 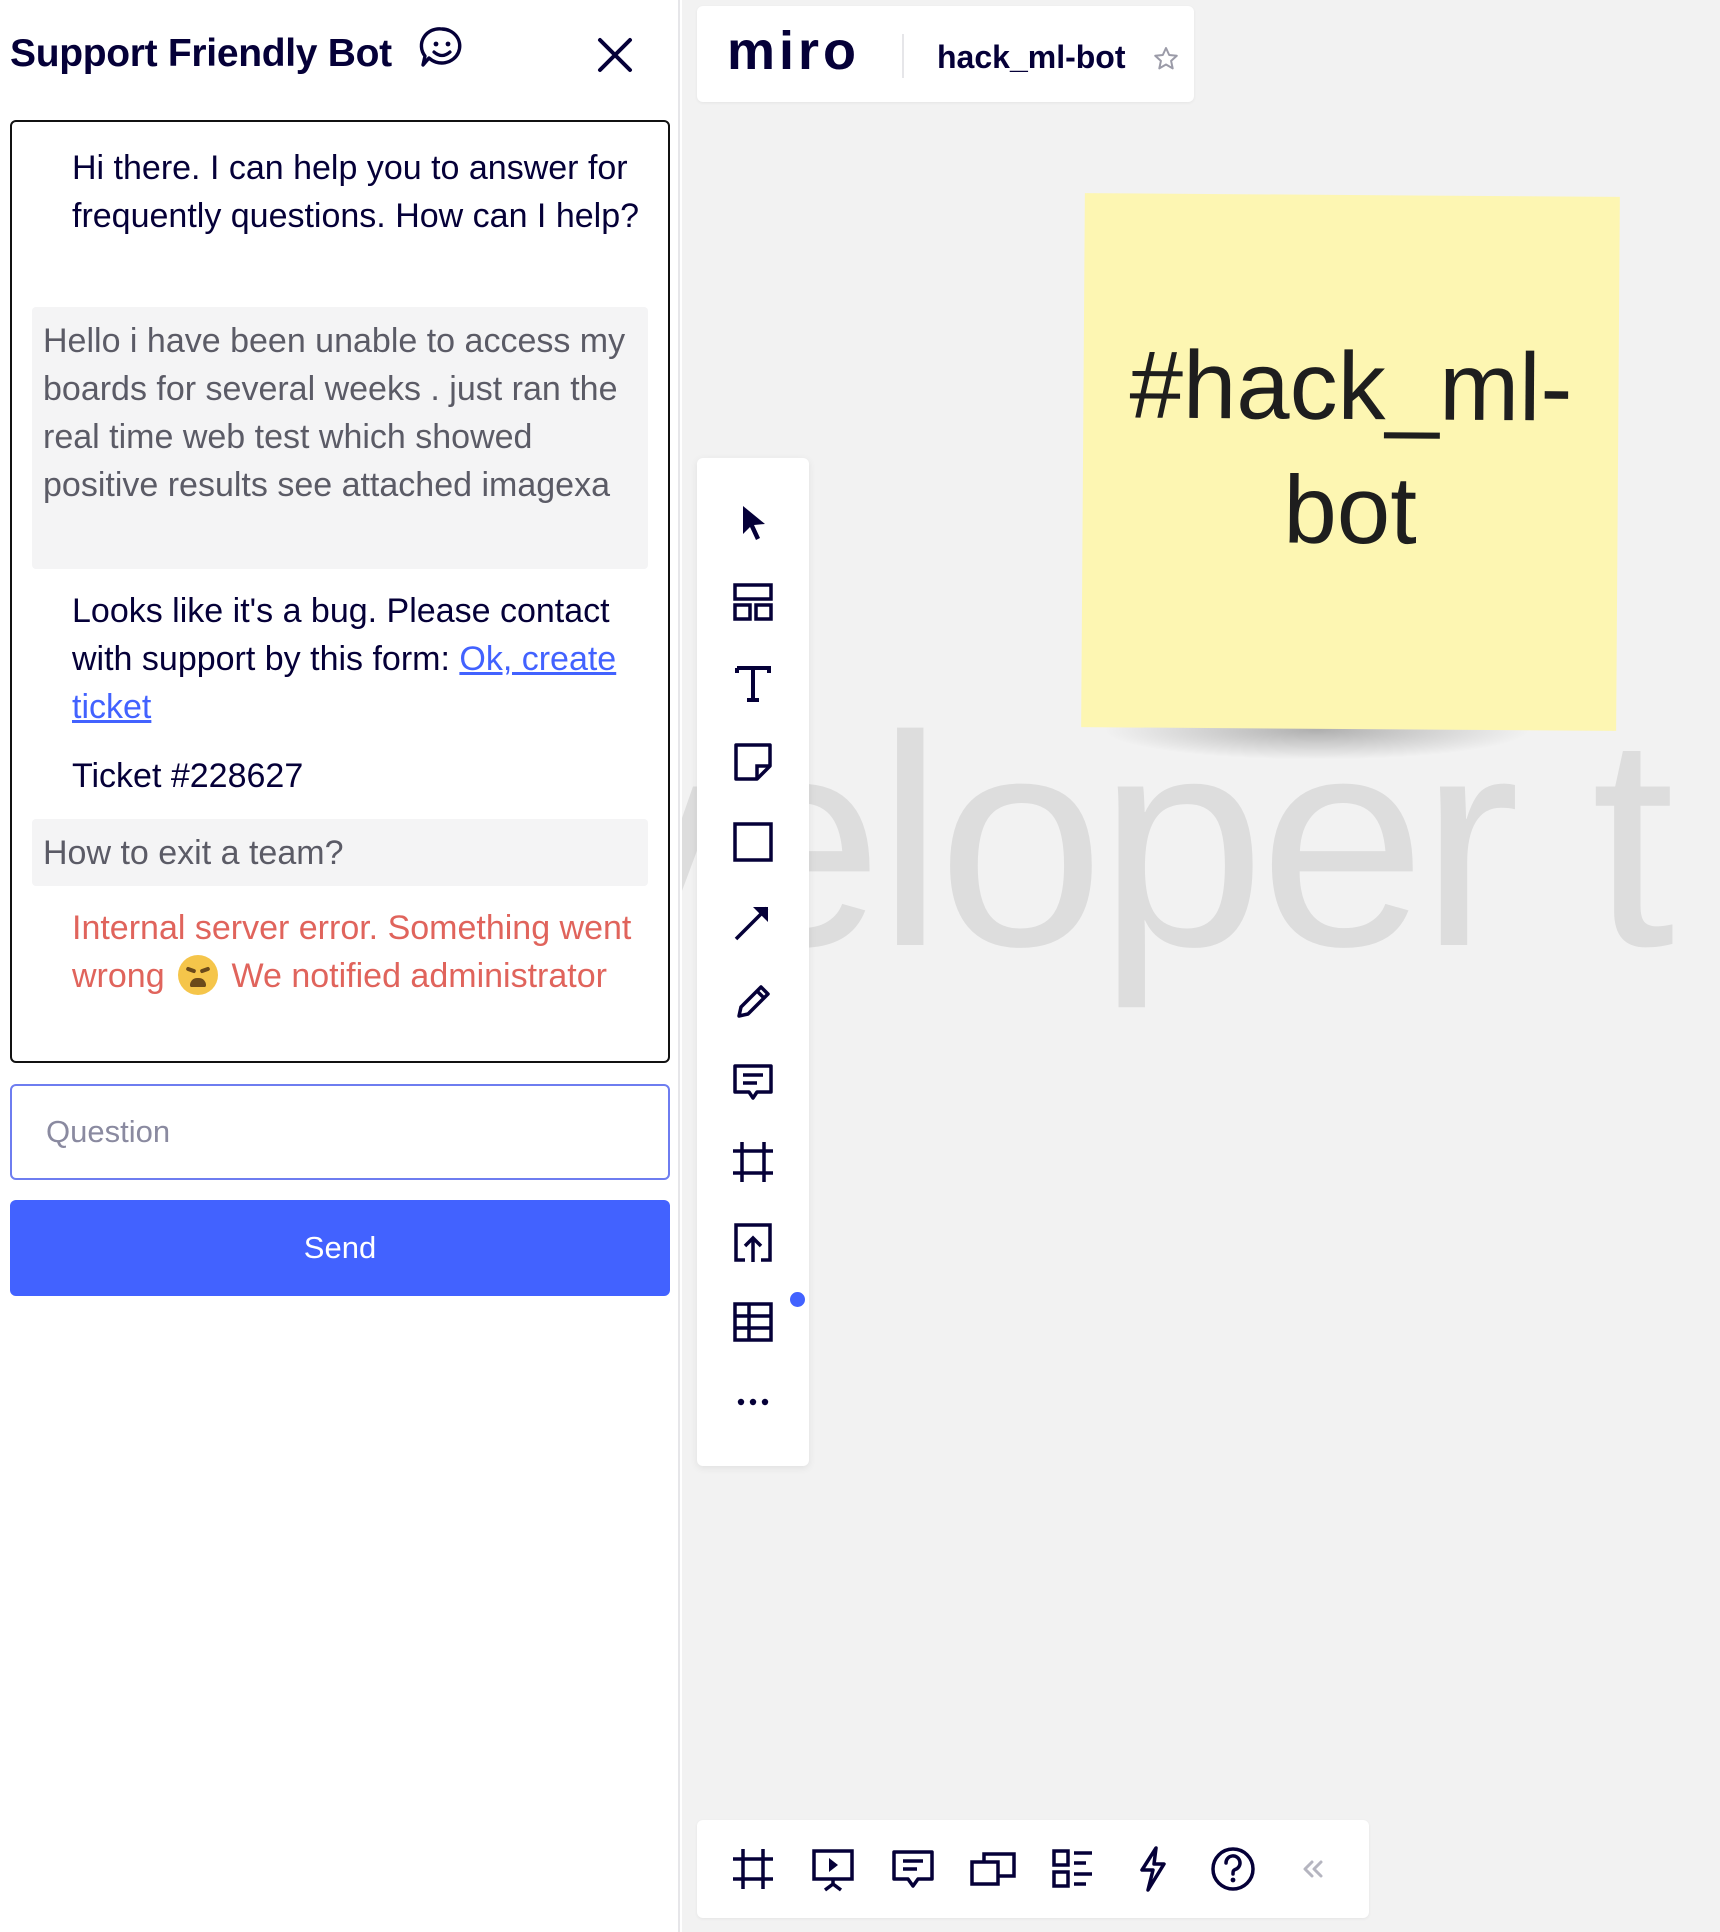 I want to click on header-divider, so click(x=903, y=56).